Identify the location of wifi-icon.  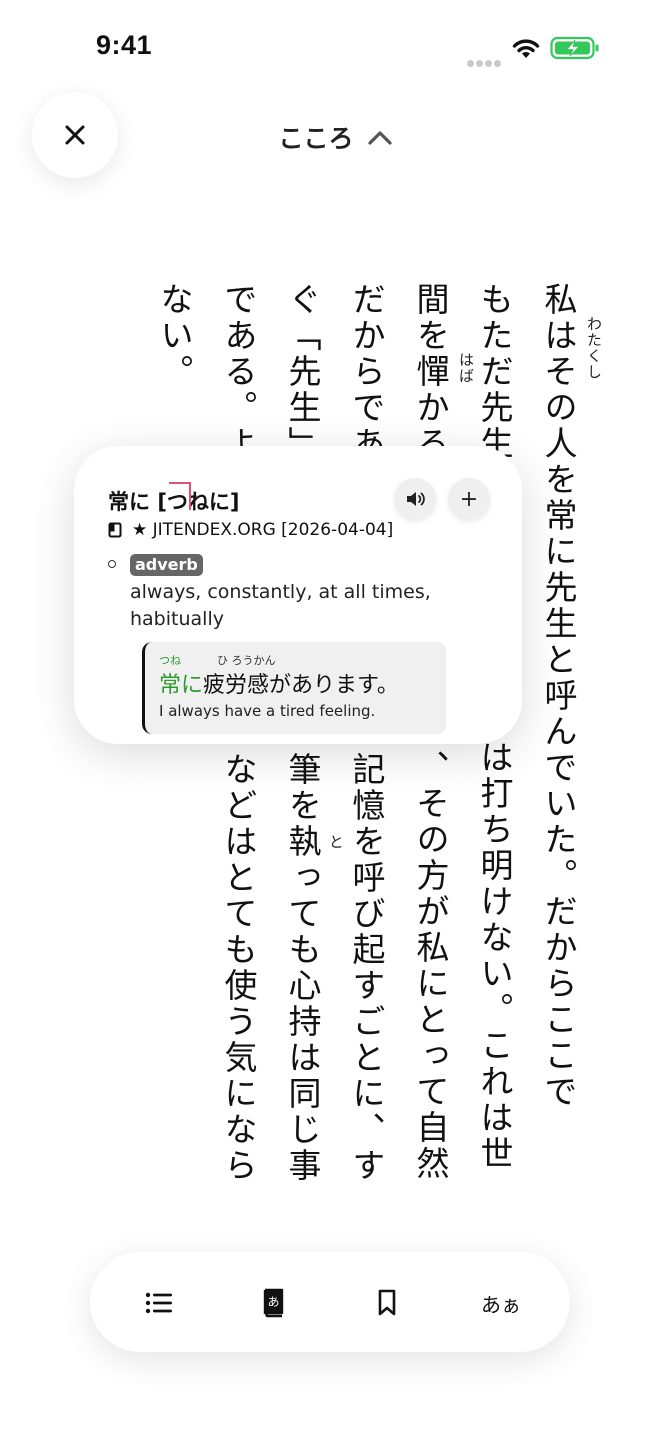
(526, 48).